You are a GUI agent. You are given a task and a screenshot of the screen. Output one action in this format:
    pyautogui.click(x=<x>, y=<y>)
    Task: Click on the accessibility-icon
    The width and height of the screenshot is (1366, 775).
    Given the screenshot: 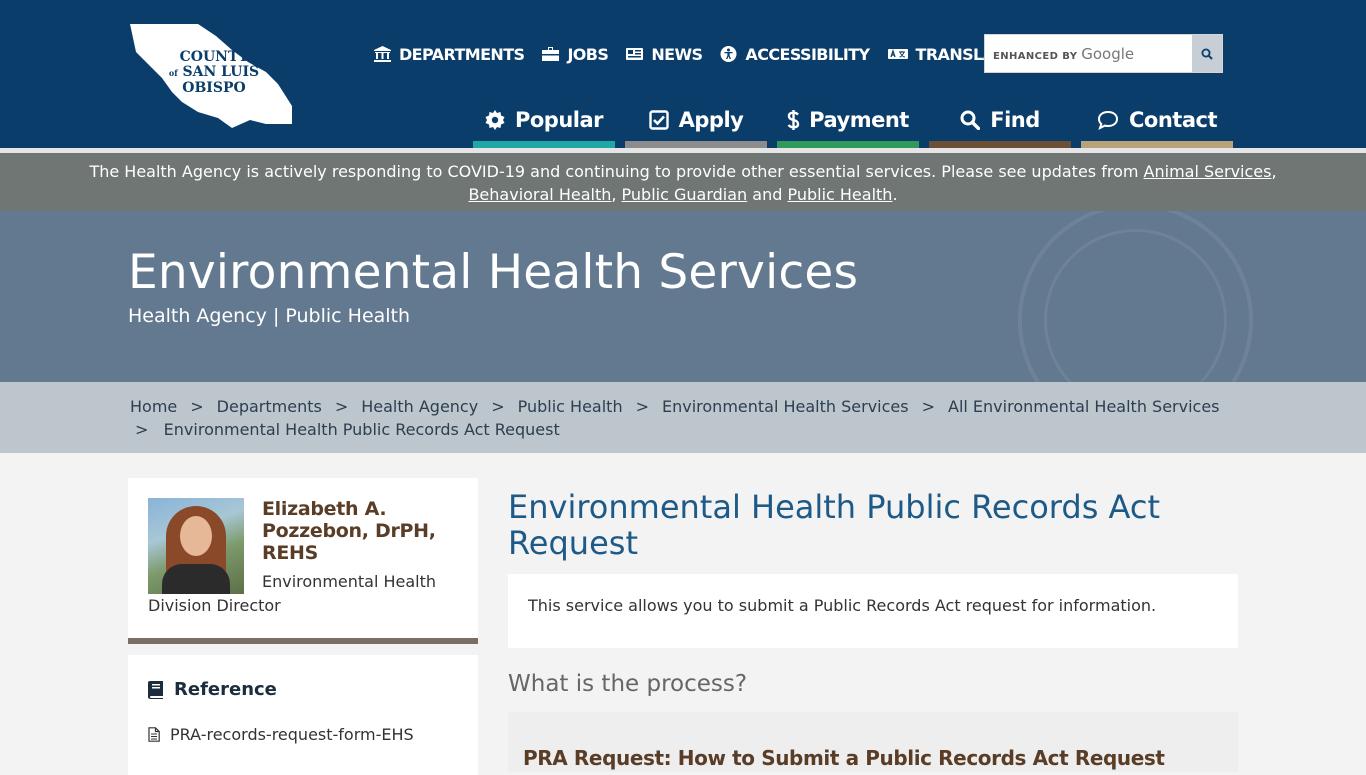 What is the action you would take?
    pyautogui.click(x=728, y=54)
    